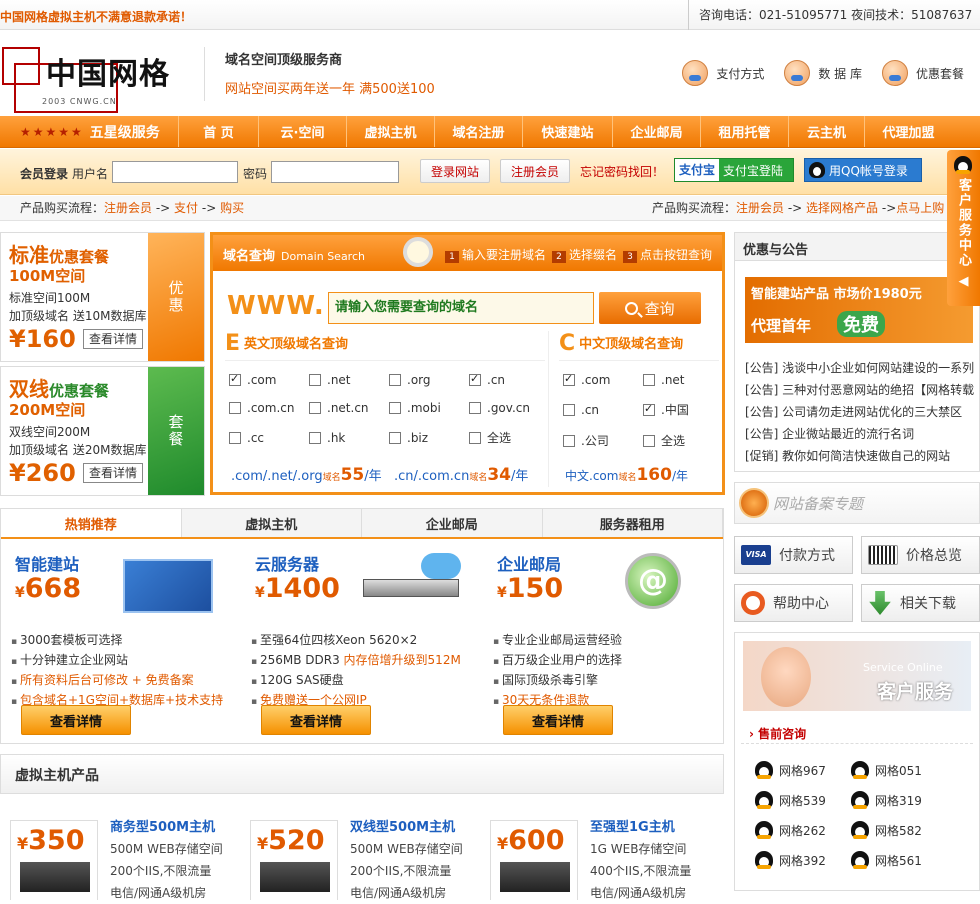 The width and height of the screenshot is (980, 904). What do you see at coordinates (186, 208) in the screenshot?
I see `flow-step-pay: 支付` at bounding box center [186, 208].